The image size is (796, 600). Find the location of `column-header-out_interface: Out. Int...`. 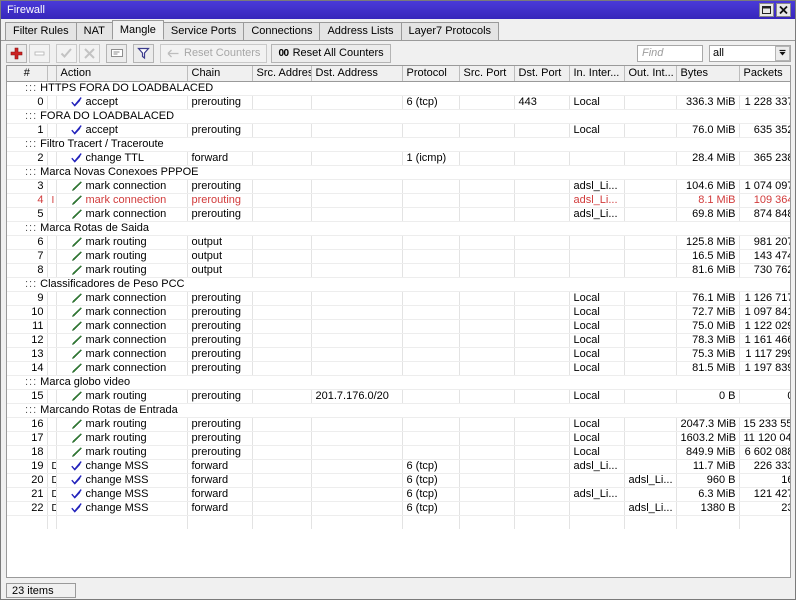

column-header-out_interface: Out. Int... is located at coordinates (650, 74).